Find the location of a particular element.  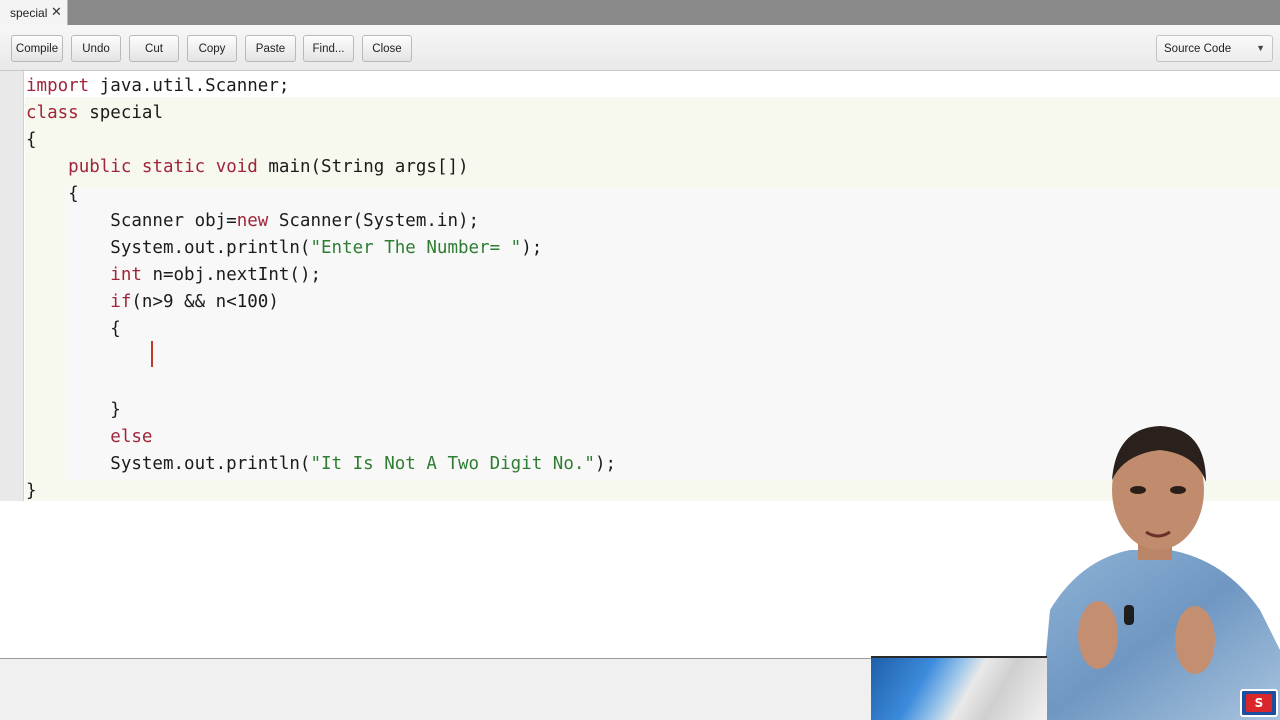

code-keyword: static is located at coordinates (173, 167).